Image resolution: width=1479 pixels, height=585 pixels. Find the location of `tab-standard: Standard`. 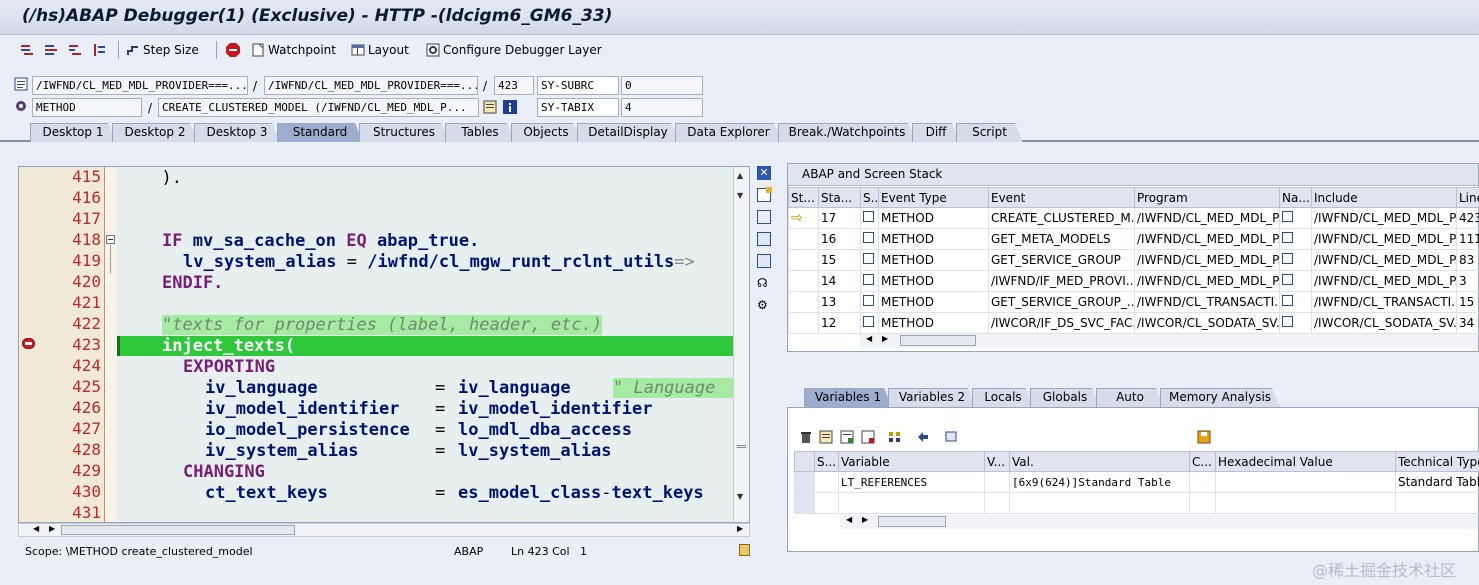

tab-standard: Standard is located at coordinates (320, 132).